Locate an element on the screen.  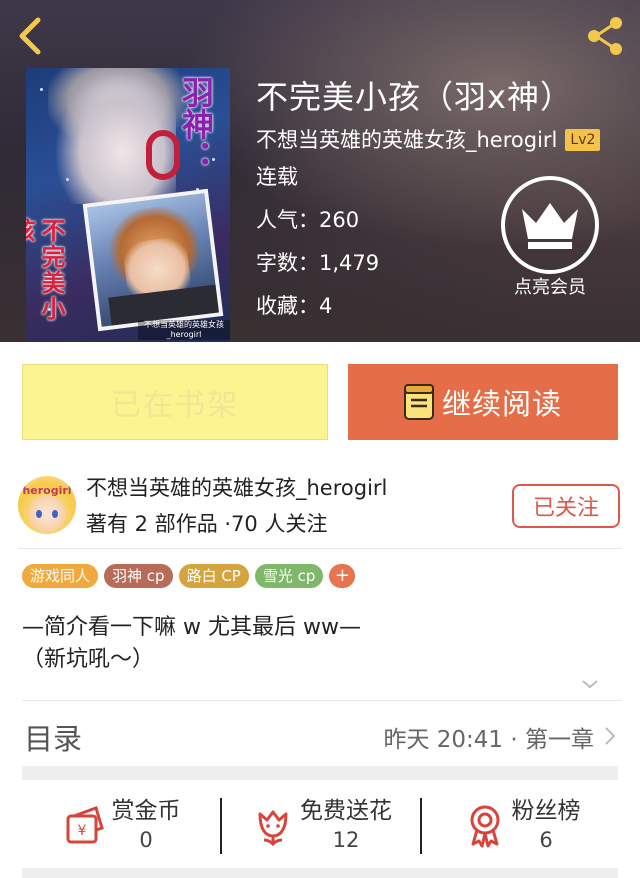
word-count-value: 1,479 is located at coordinates (349, 263).